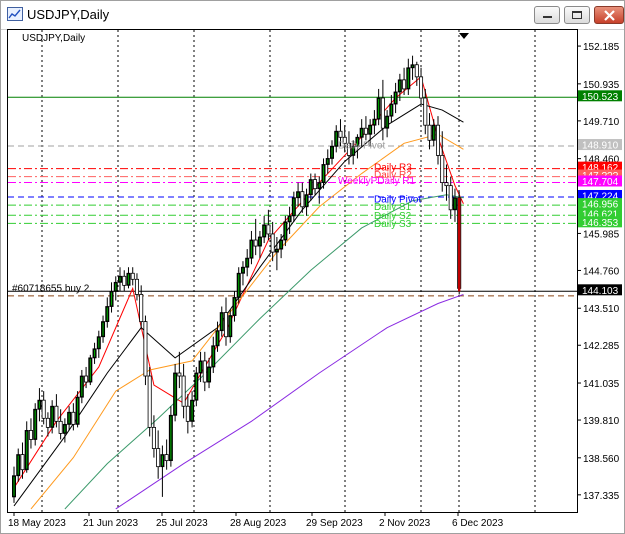 Image resolution: width=625 pixels, height=534 pixels. I want to click on y-tick-label: 152.185, so click(601, 47).